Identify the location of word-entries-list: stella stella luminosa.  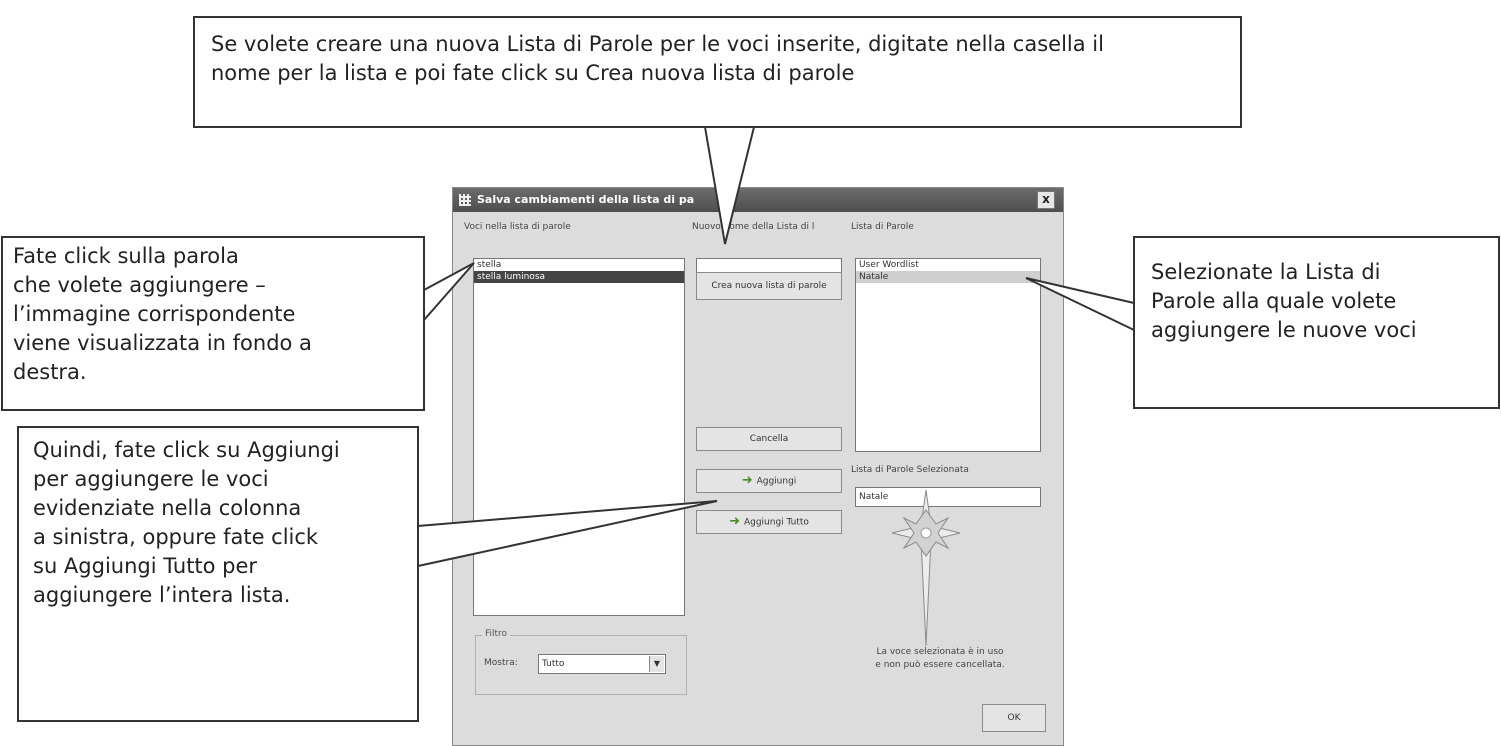
(579, 437).